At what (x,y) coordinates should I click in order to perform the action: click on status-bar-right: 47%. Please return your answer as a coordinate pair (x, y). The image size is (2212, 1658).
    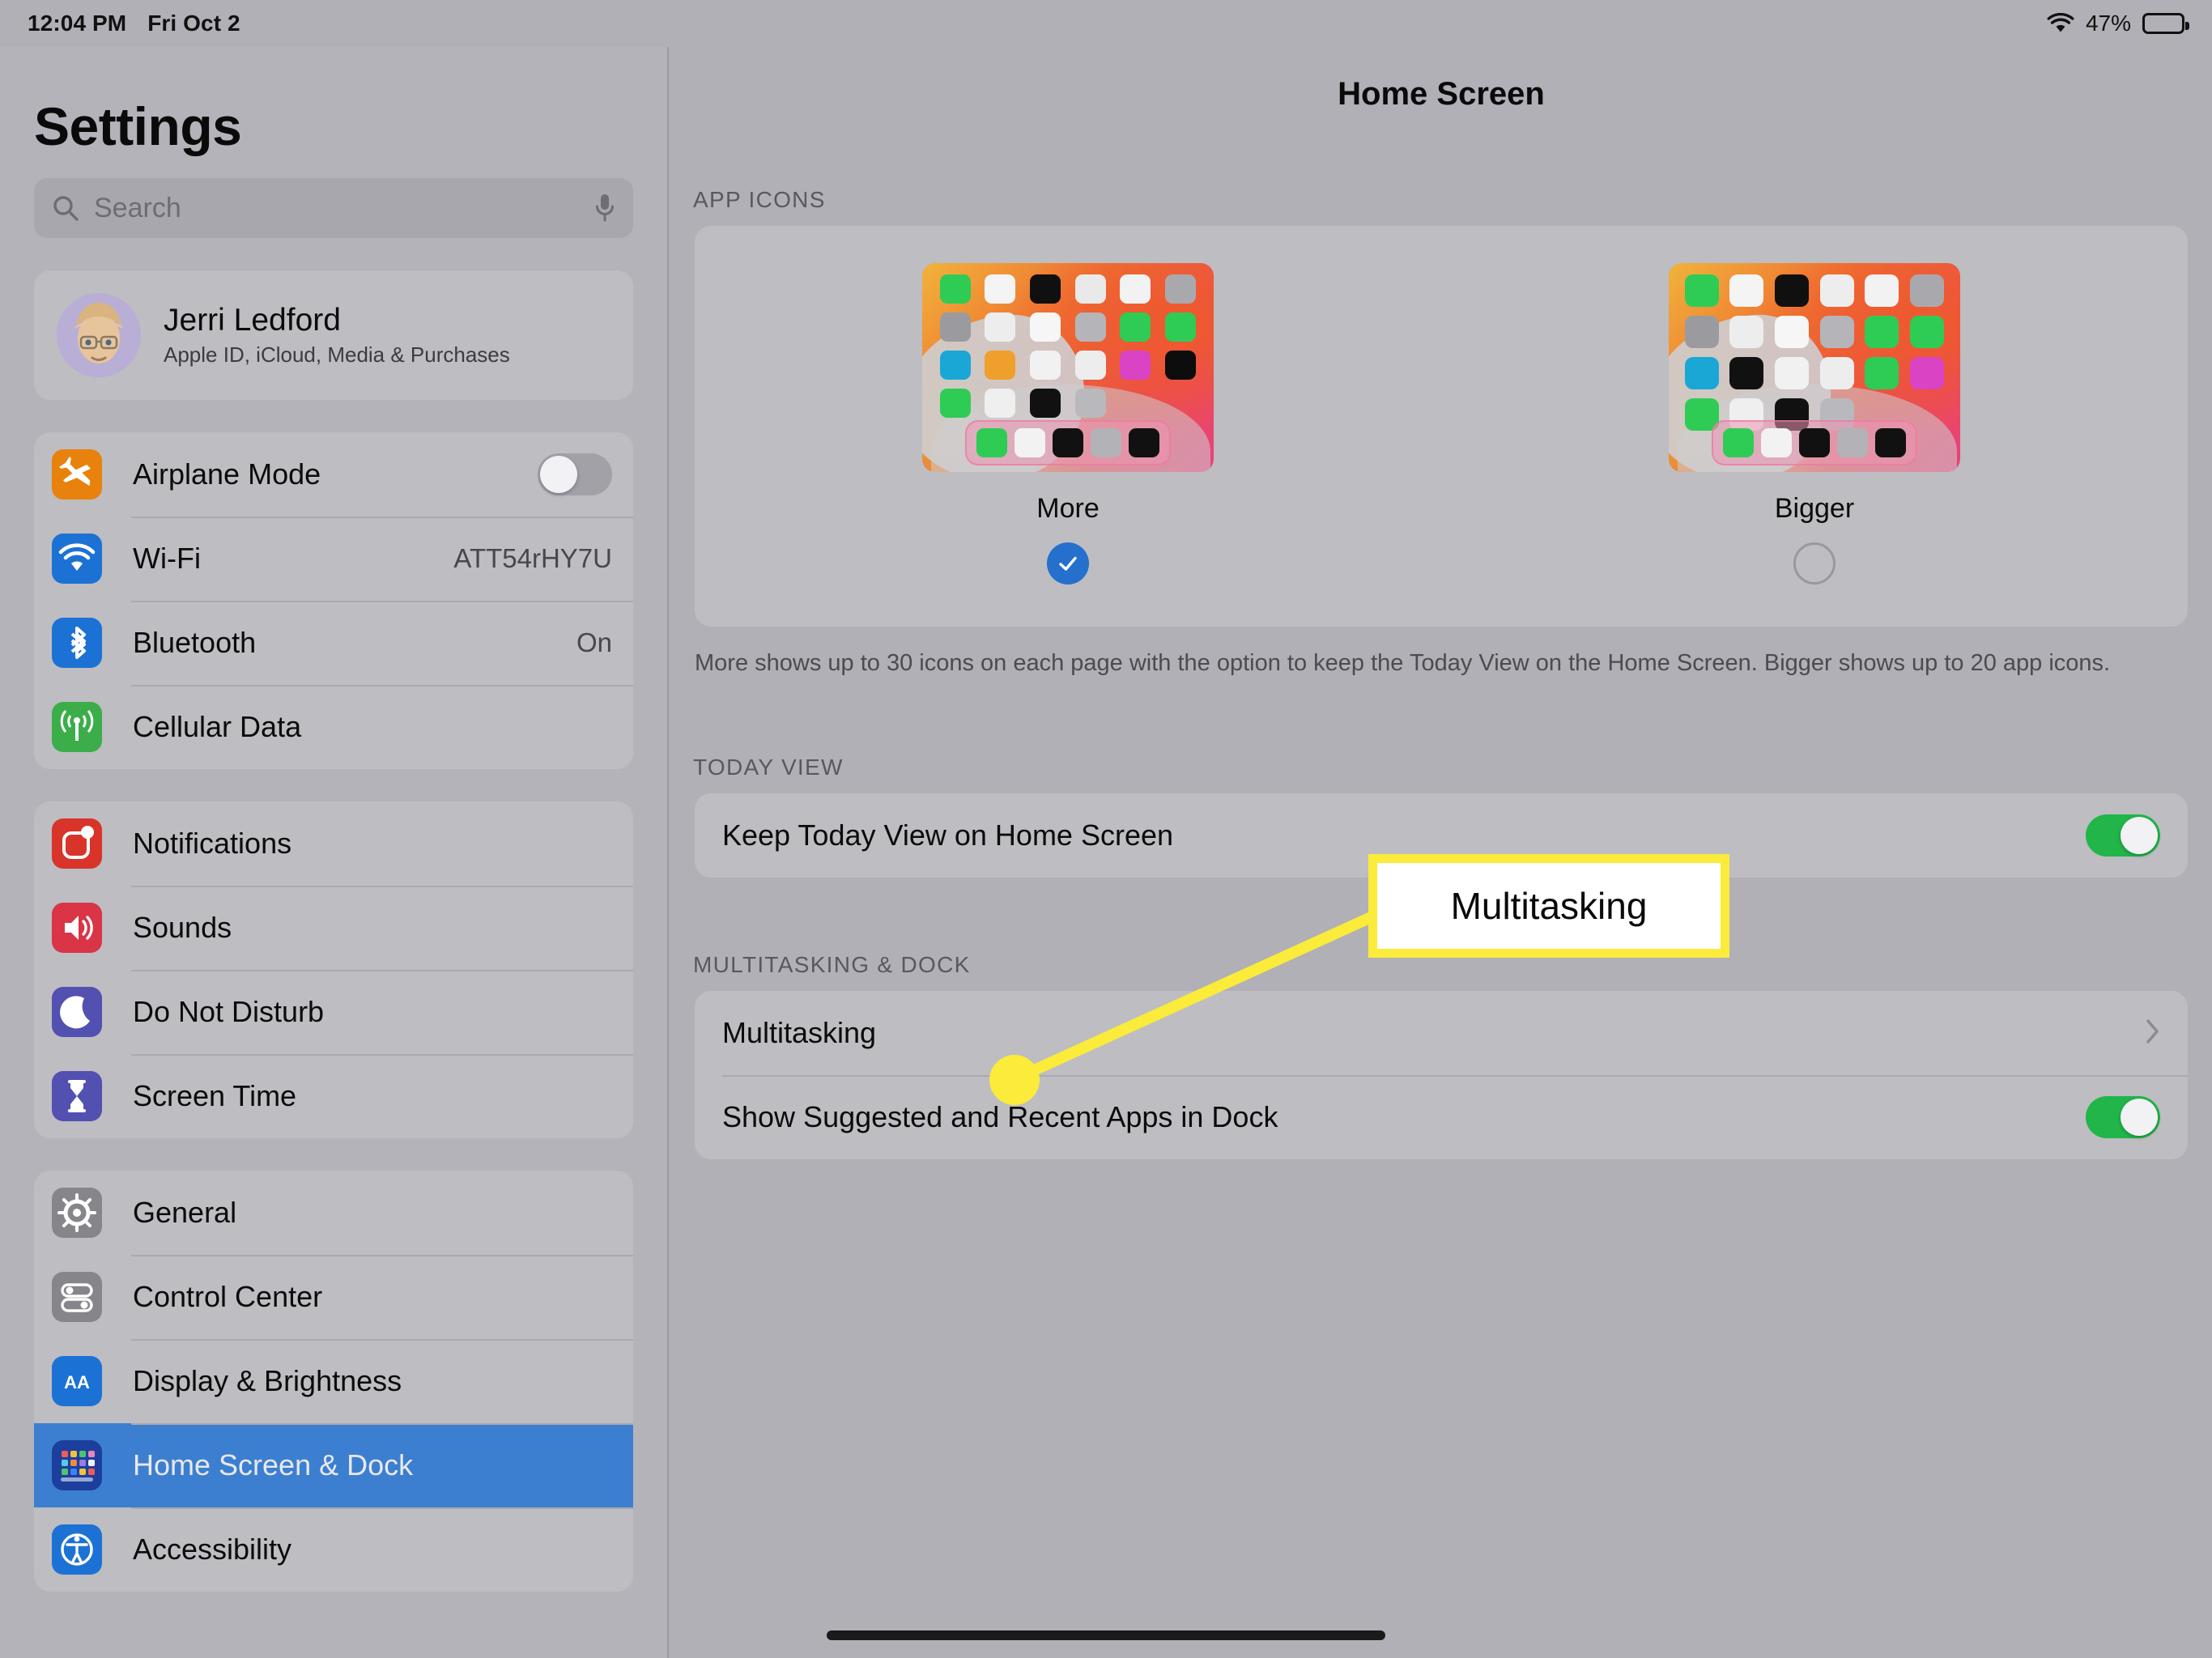
    Looking at the image, I should click on (2118, 23).